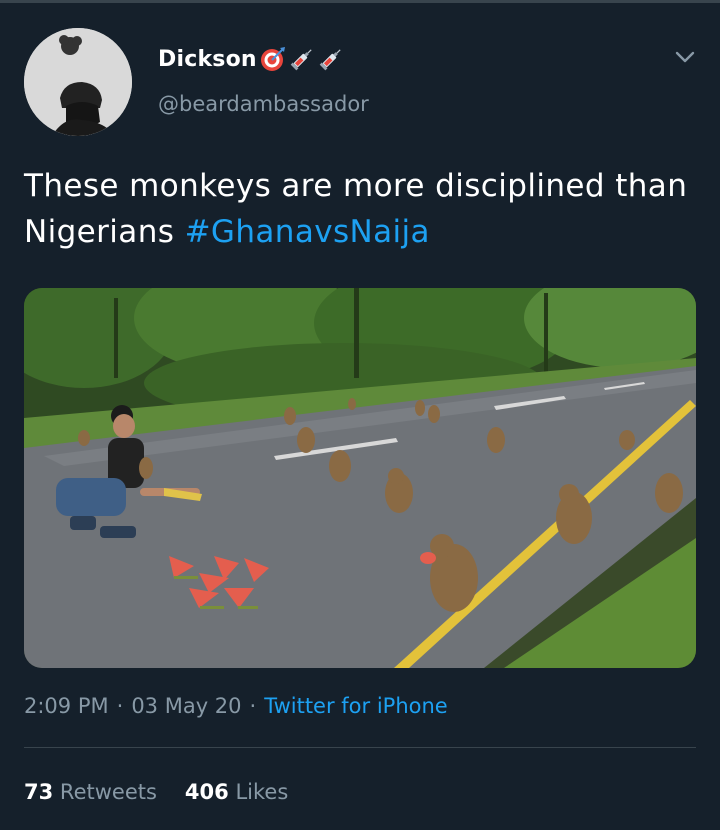  Describe the element at coordinates (685, 57) in the screenshot. I see `chevron-down-icon` at that location.